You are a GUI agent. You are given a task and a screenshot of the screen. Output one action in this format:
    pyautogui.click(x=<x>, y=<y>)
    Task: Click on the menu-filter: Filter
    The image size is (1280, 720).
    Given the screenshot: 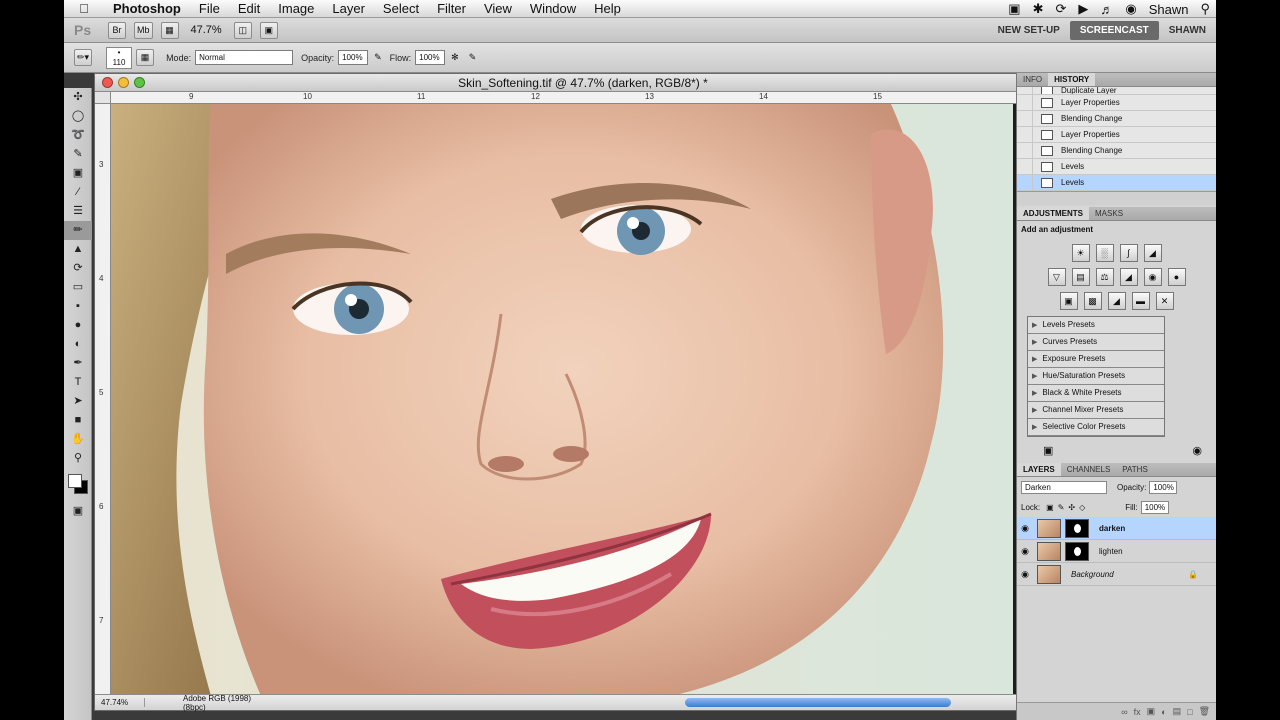 What is the action you would take?
    pyautogui.click(x=451, y=8)
    